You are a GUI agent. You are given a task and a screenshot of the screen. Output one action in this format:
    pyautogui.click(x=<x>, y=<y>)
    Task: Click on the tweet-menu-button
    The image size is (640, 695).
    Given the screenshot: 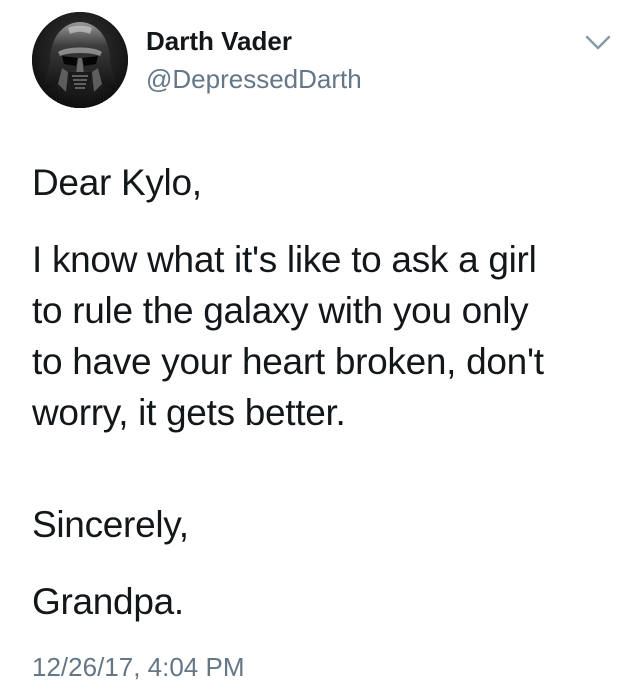 What is the action you would take?
    pyautogui.click(x=598, y=43)
    